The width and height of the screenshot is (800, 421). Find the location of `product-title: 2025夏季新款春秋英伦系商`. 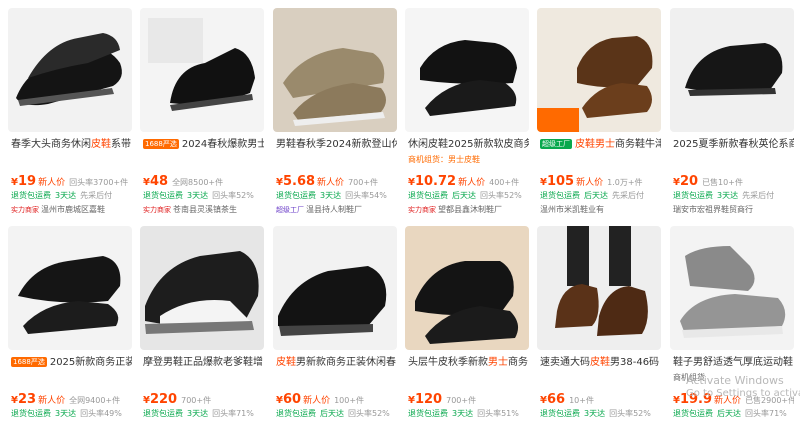

product-title: 2025夏季新款春秋英伦系商 is located at coordinates (733, 145).